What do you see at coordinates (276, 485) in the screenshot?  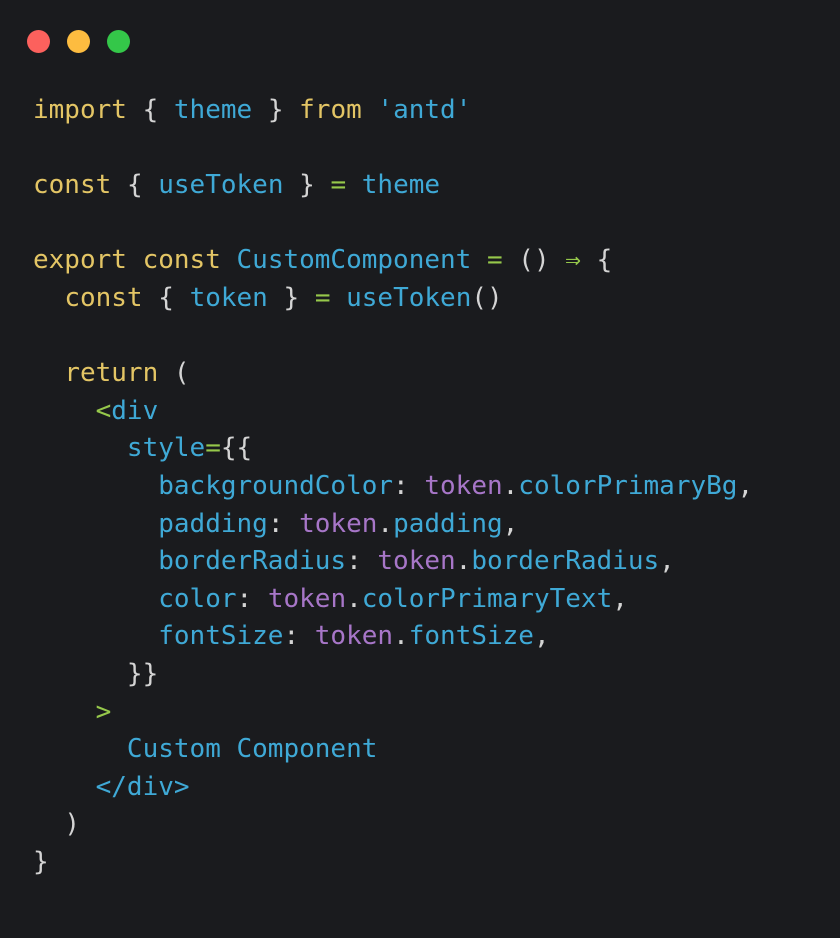 I see `code-token: backgroundColor` at bounding box center [276, 485].